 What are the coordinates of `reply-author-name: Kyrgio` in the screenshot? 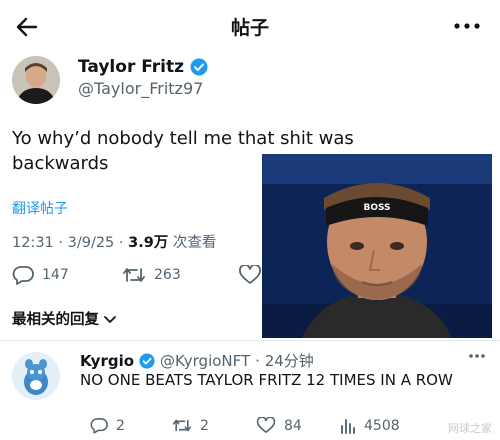 It's located at (107, 361).